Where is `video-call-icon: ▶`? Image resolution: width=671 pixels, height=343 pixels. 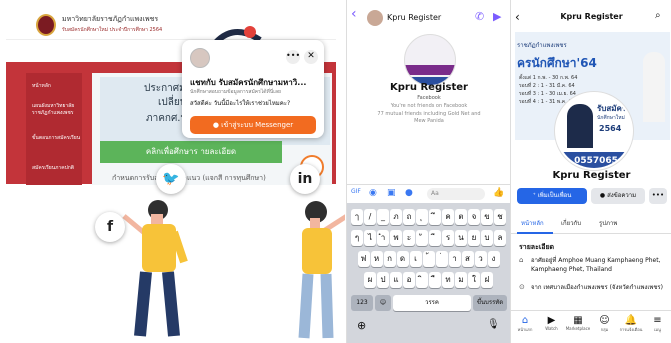 video-call-icon: ▶ is located at coordinates (497, 16).